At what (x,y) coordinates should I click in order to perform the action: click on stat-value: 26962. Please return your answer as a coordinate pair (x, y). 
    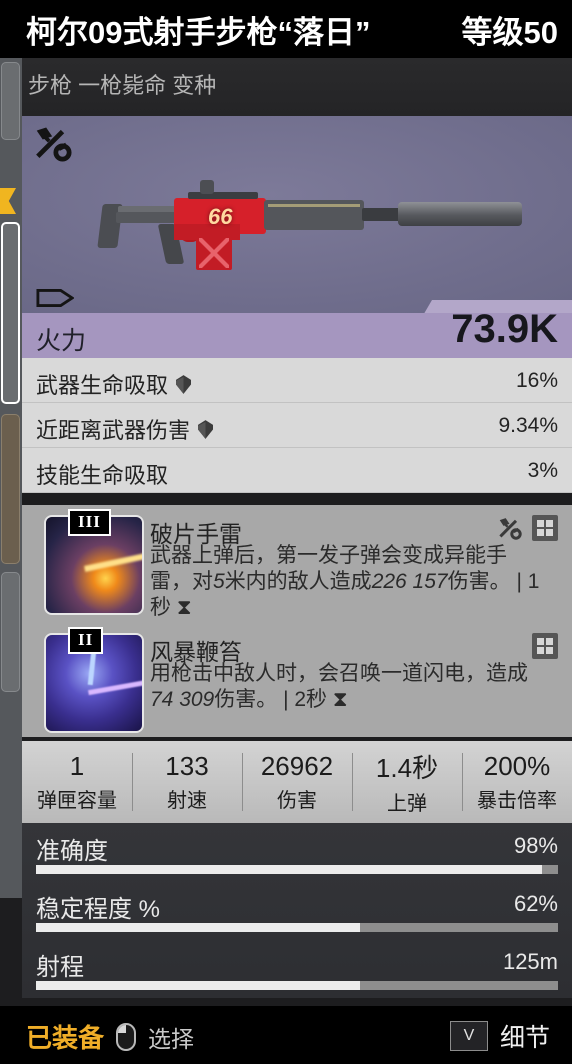
    Looking at the image, I should click on (297, 766).